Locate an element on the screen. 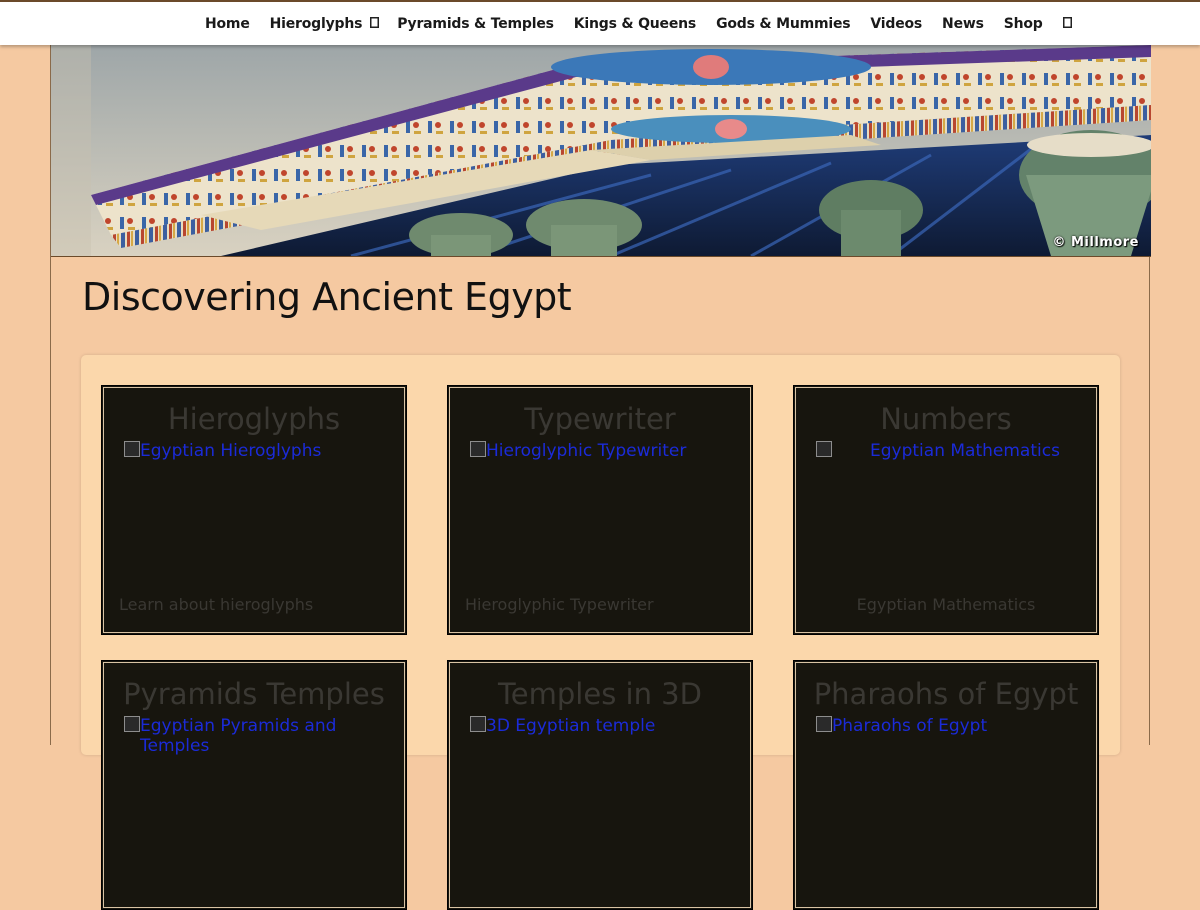 The height and width of the screenshot is (910, 1200). nav-news-label: News is located at coordinates (963, 23).